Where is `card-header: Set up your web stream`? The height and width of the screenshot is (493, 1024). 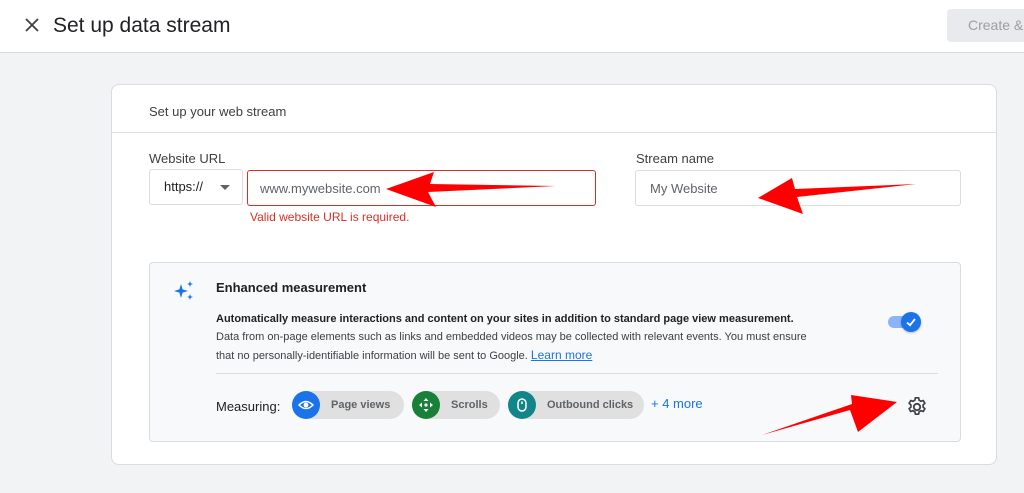 card-header: Set up your web stream is located at coordinates (554, 109).